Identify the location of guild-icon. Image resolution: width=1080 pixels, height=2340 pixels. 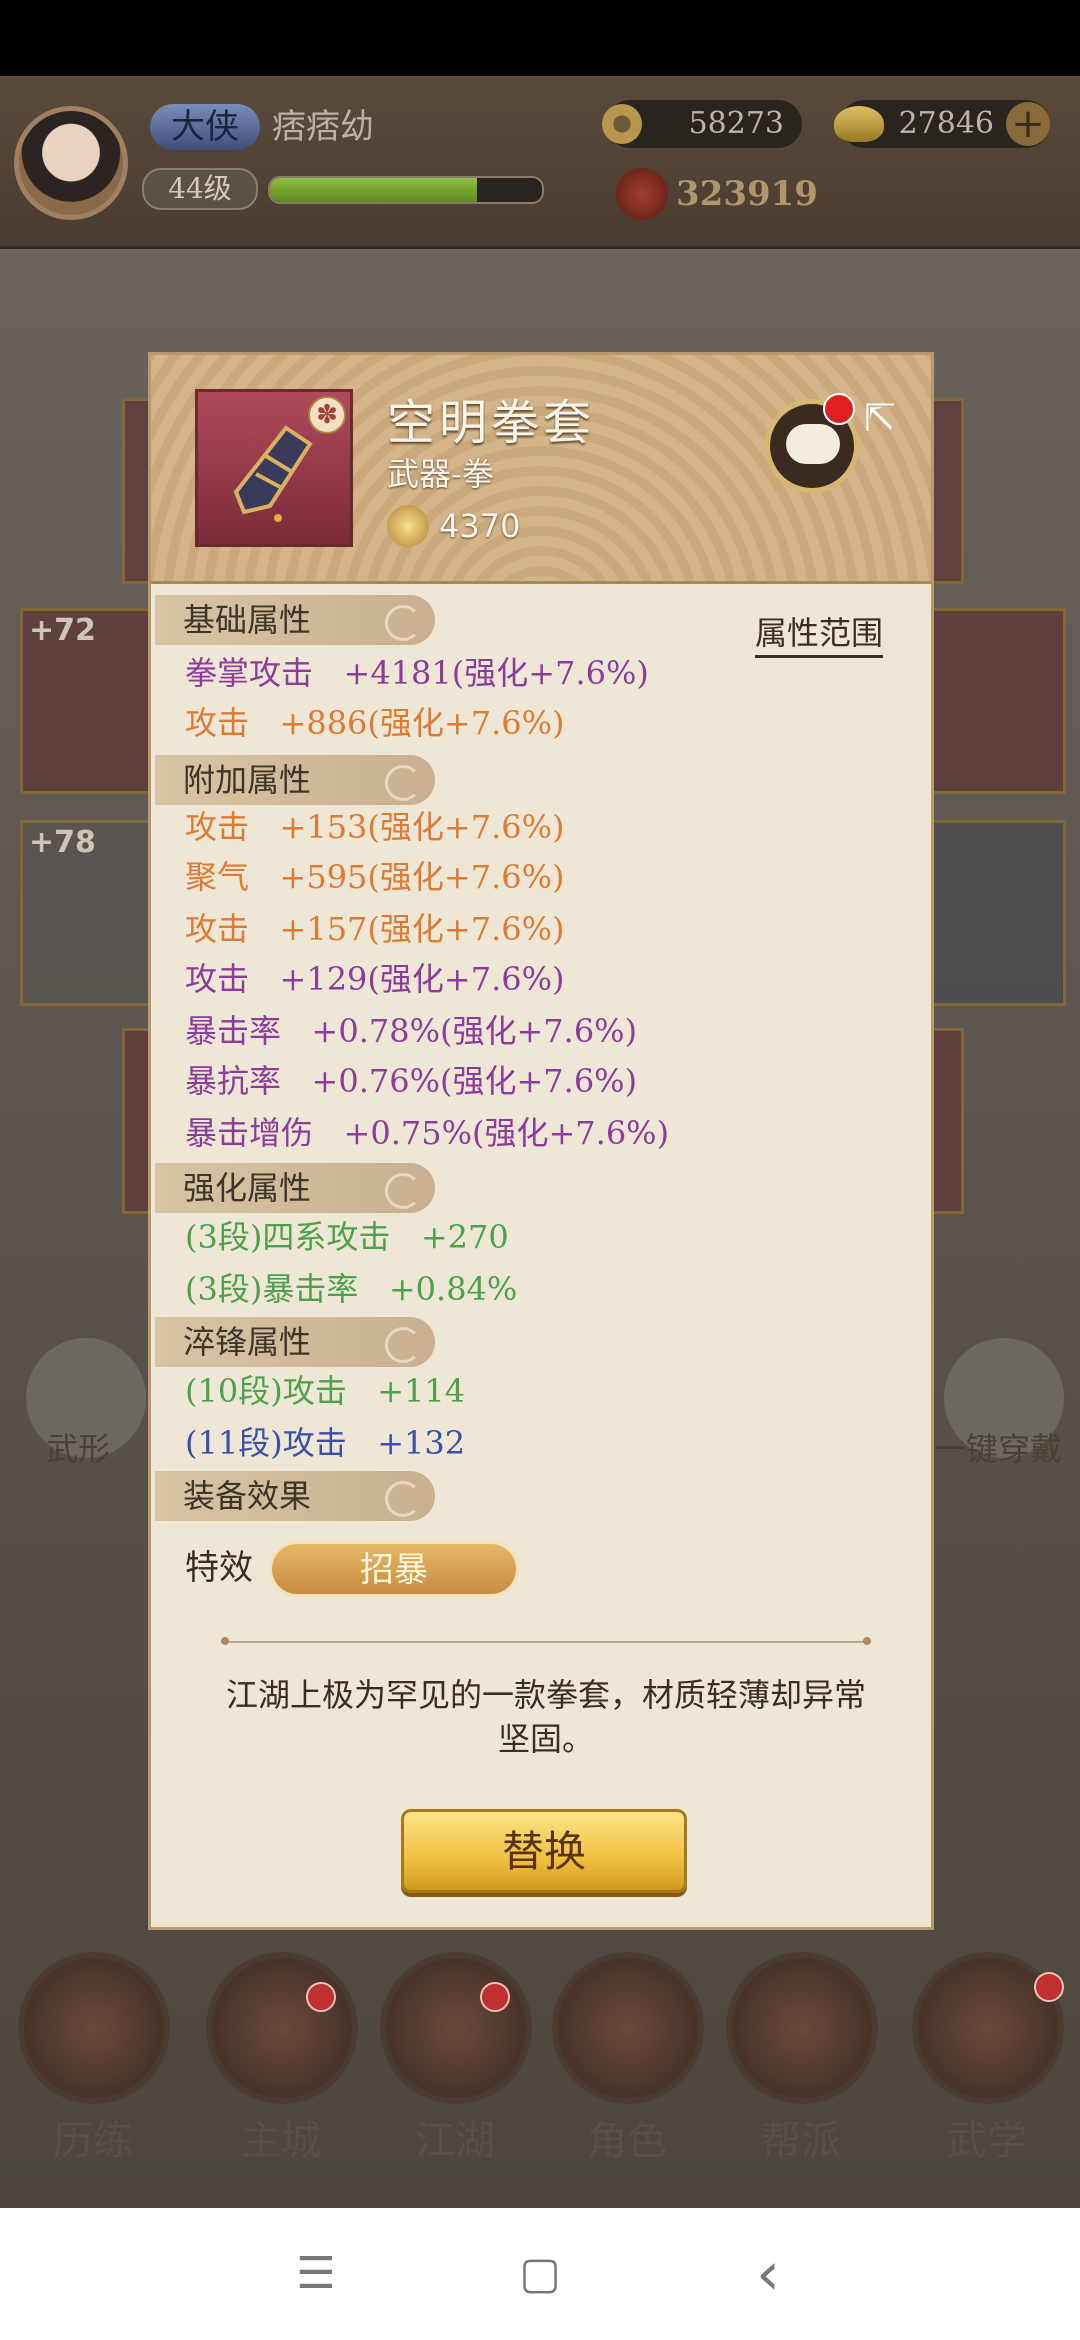
(802, 2028).